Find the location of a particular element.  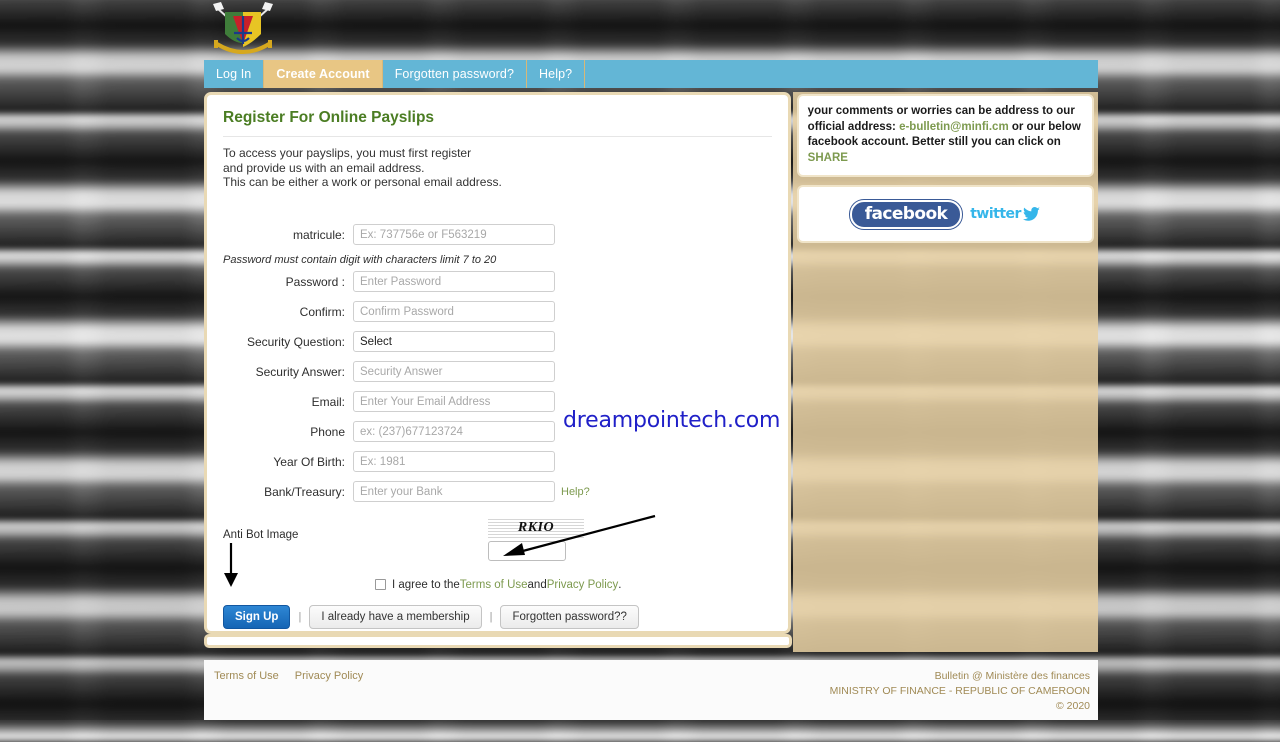

facebook-button: facebook is located at coordinates (906, 214).